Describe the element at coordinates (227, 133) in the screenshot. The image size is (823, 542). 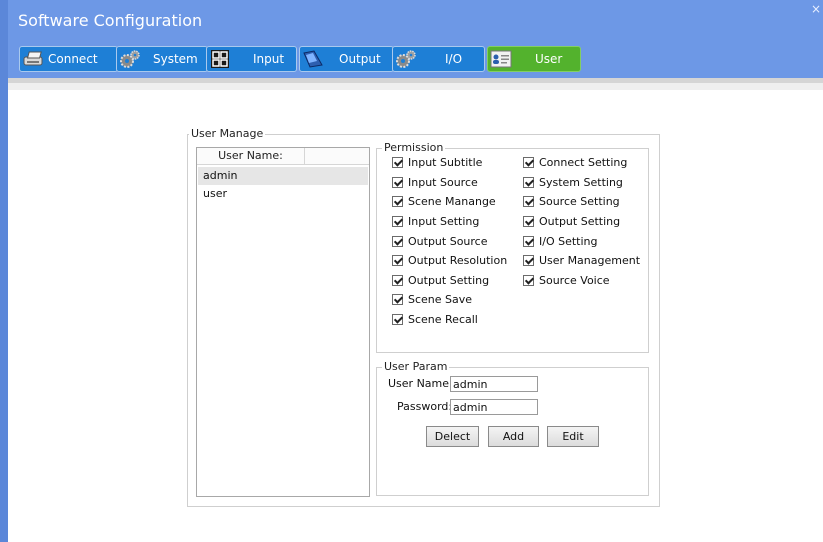
I see `user-manage-legend: User Manage` at that location.